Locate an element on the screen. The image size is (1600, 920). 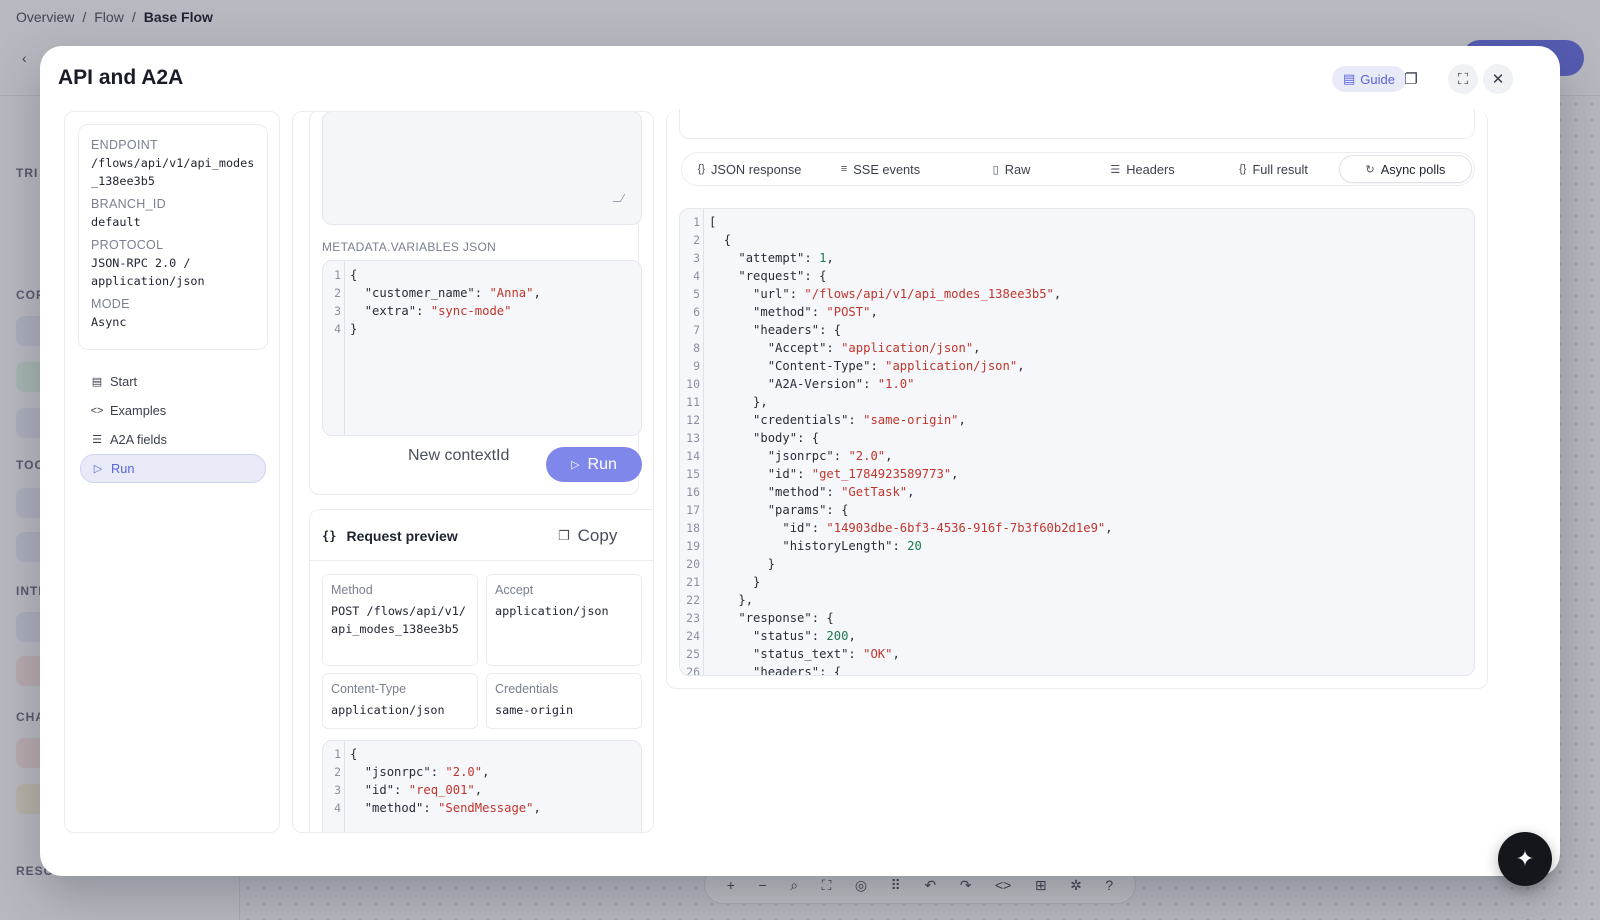
code-token: } is located at coordinates (757, 582).